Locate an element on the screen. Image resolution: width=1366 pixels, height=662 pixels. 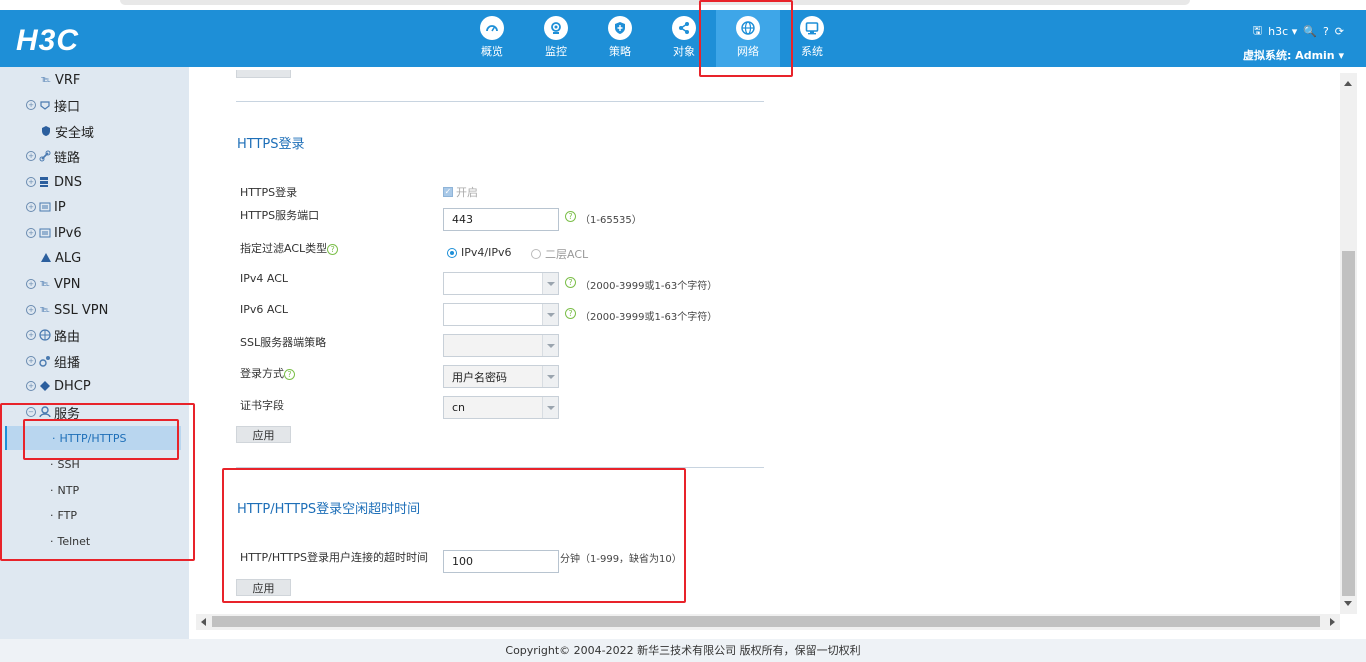
radio-label: 二层ACL is located at coordinates (567, 254).